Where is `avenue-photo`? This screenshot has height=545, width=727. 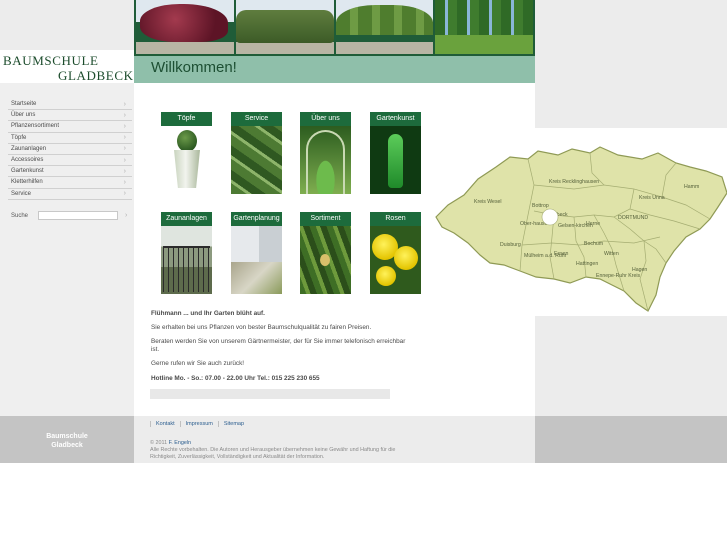
avenue-photo is located at coordinates (384, 27).